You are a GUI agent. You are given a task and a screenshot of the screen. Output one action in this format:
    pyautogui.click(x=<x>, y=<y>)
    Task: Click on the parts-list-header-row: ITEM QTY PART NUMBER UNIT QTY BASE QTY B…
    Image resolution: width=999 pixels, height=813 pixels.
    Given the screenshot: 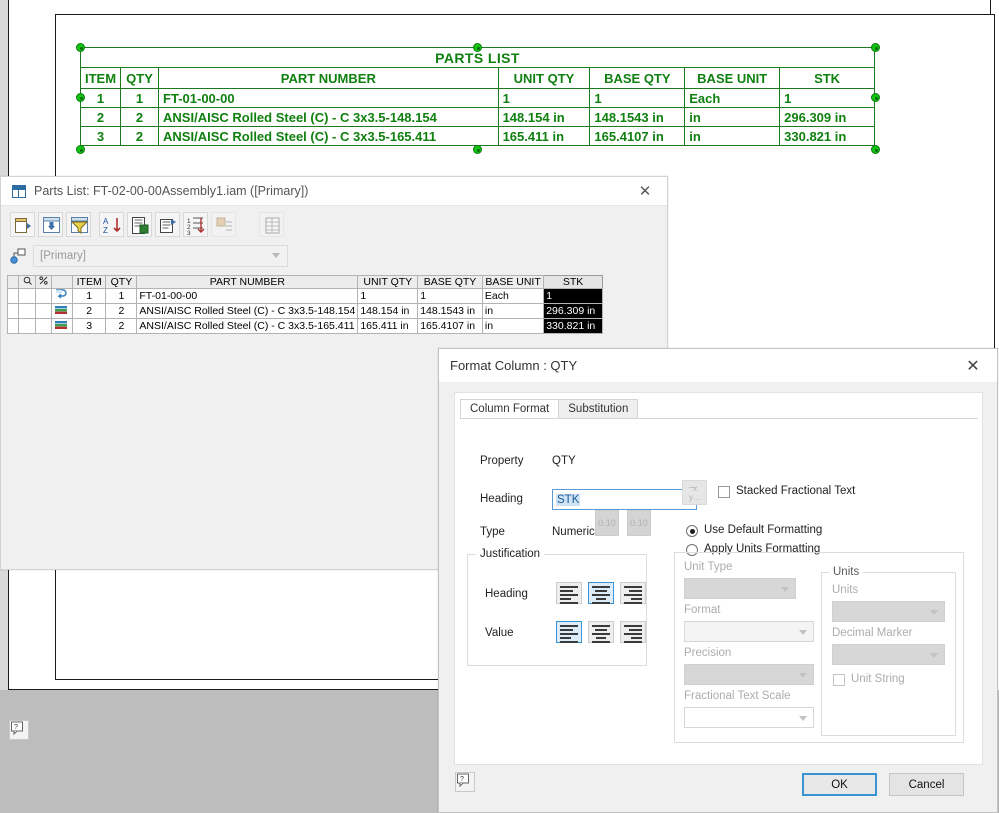 What is the action you would take?
    pyautogui.click(x=477, y=78)
    